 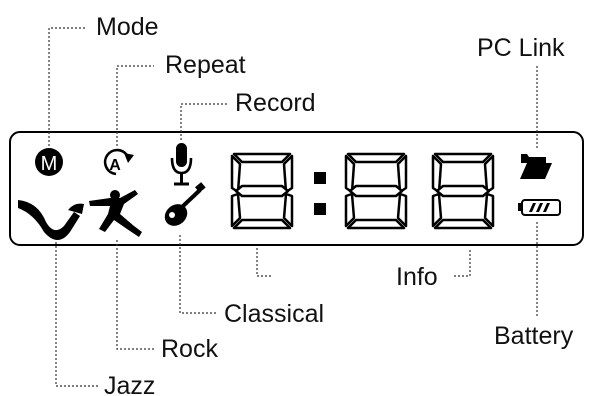 I want to click on battery-icon, so click(x=539, y=207).